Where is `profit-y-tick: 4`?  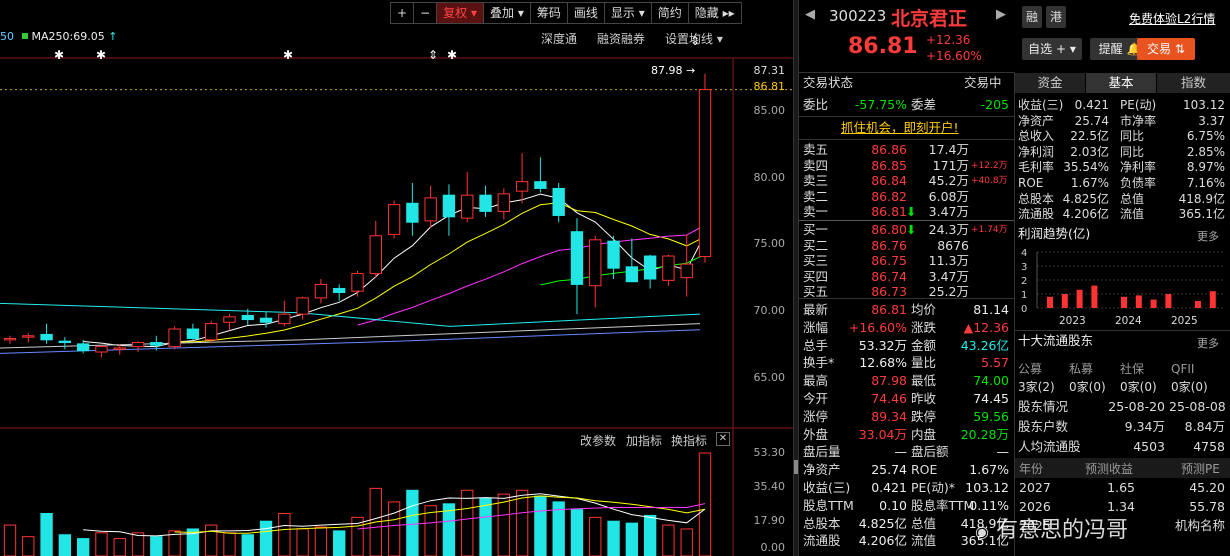
profit-y-tick: 4 is located at coordinates (1024, 253).